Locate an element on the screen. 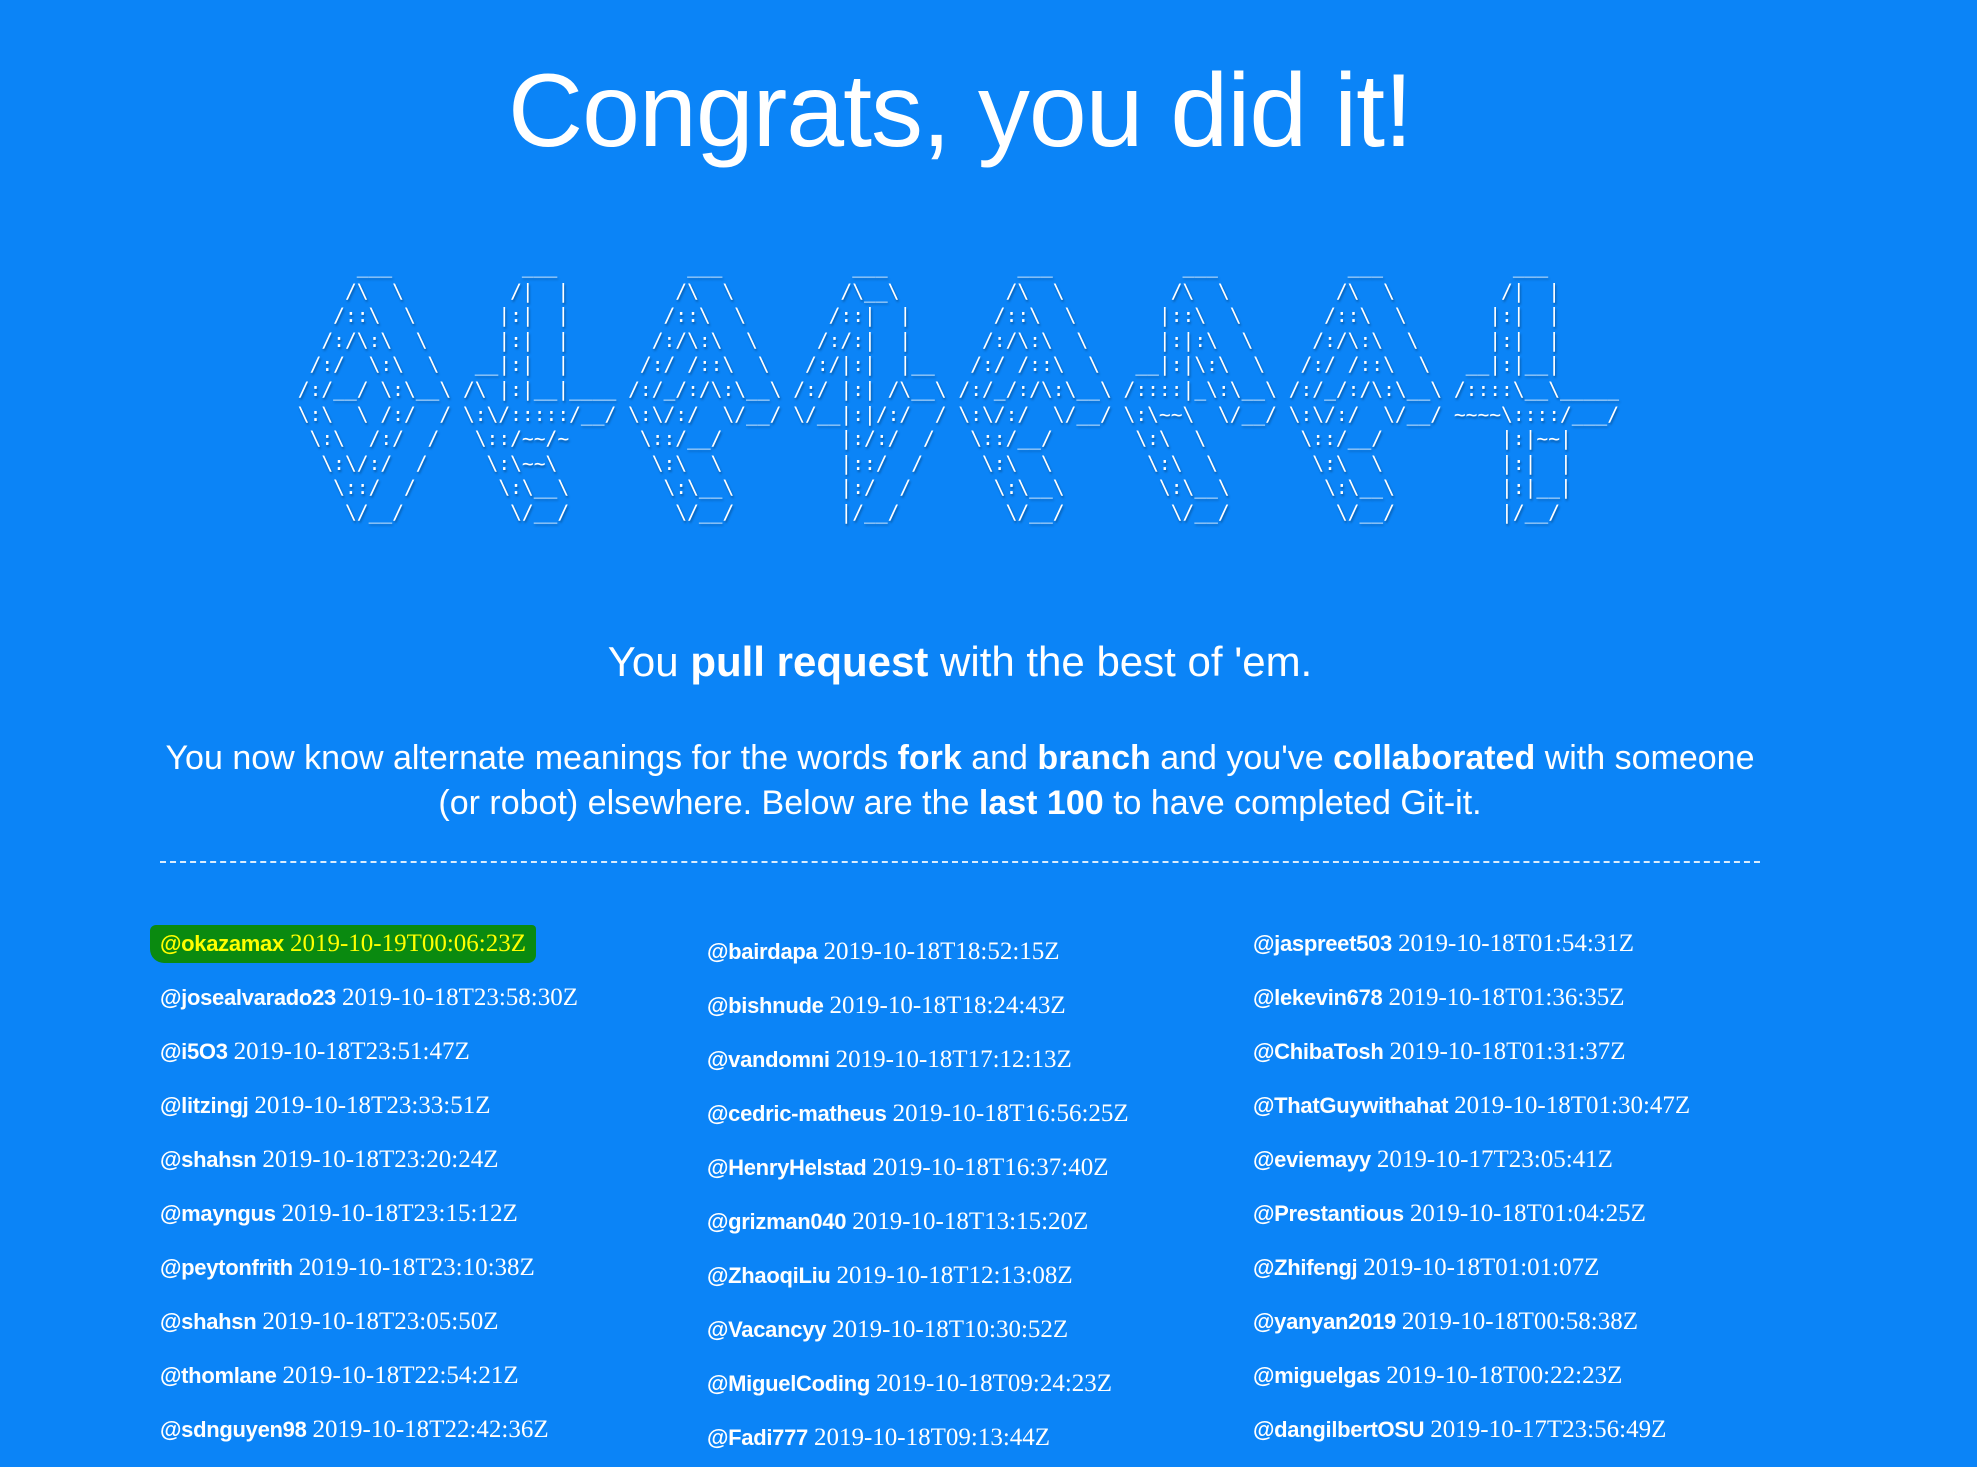 Image resolution: width=1977 pixels, height=1467 pixels. list-item: @thomlane 2019-10-18T22:54:21Z is located at coordinates (430, 1376).